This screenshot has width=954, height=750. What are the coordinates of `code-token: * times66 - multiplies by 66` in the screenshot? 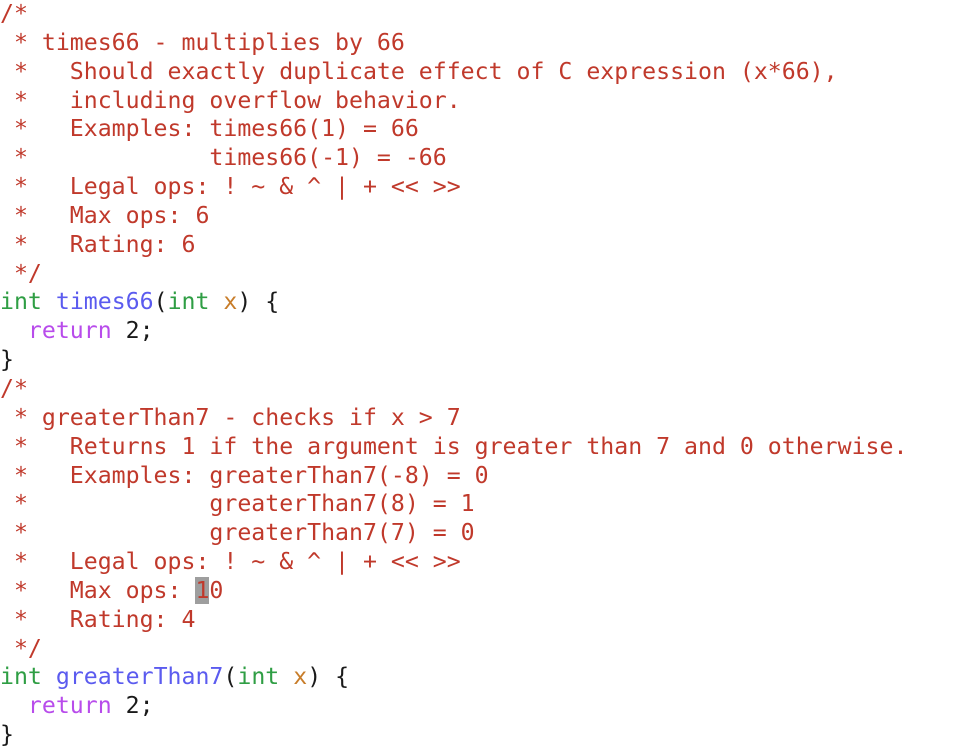 It's located at (202, 42).